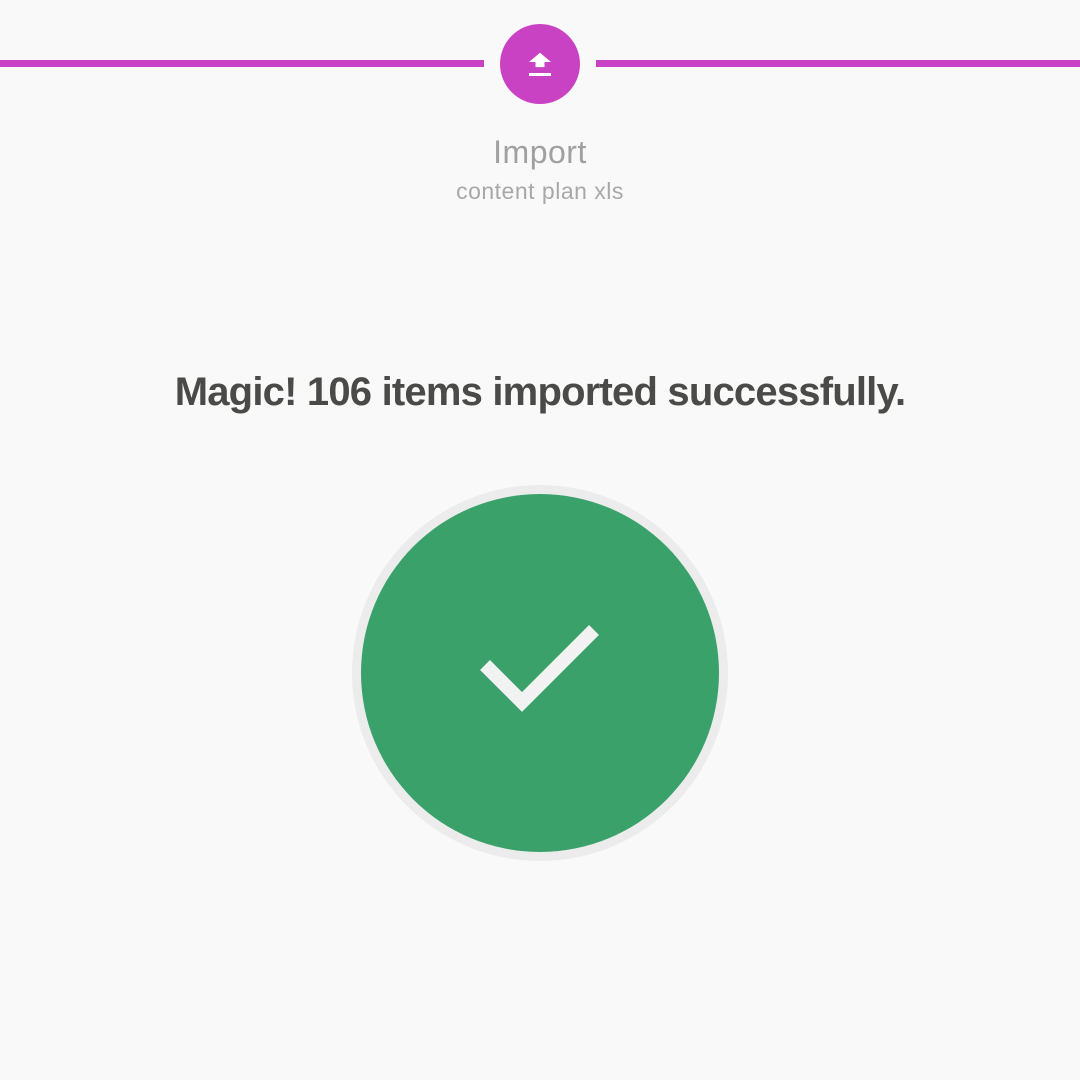 Image resolution: width=1080 pixels, height=1080 pixels. What do you see at coordinates (540, 152) in the screenshot?
I see `step-title: Import` at bounding box center [540, 152].